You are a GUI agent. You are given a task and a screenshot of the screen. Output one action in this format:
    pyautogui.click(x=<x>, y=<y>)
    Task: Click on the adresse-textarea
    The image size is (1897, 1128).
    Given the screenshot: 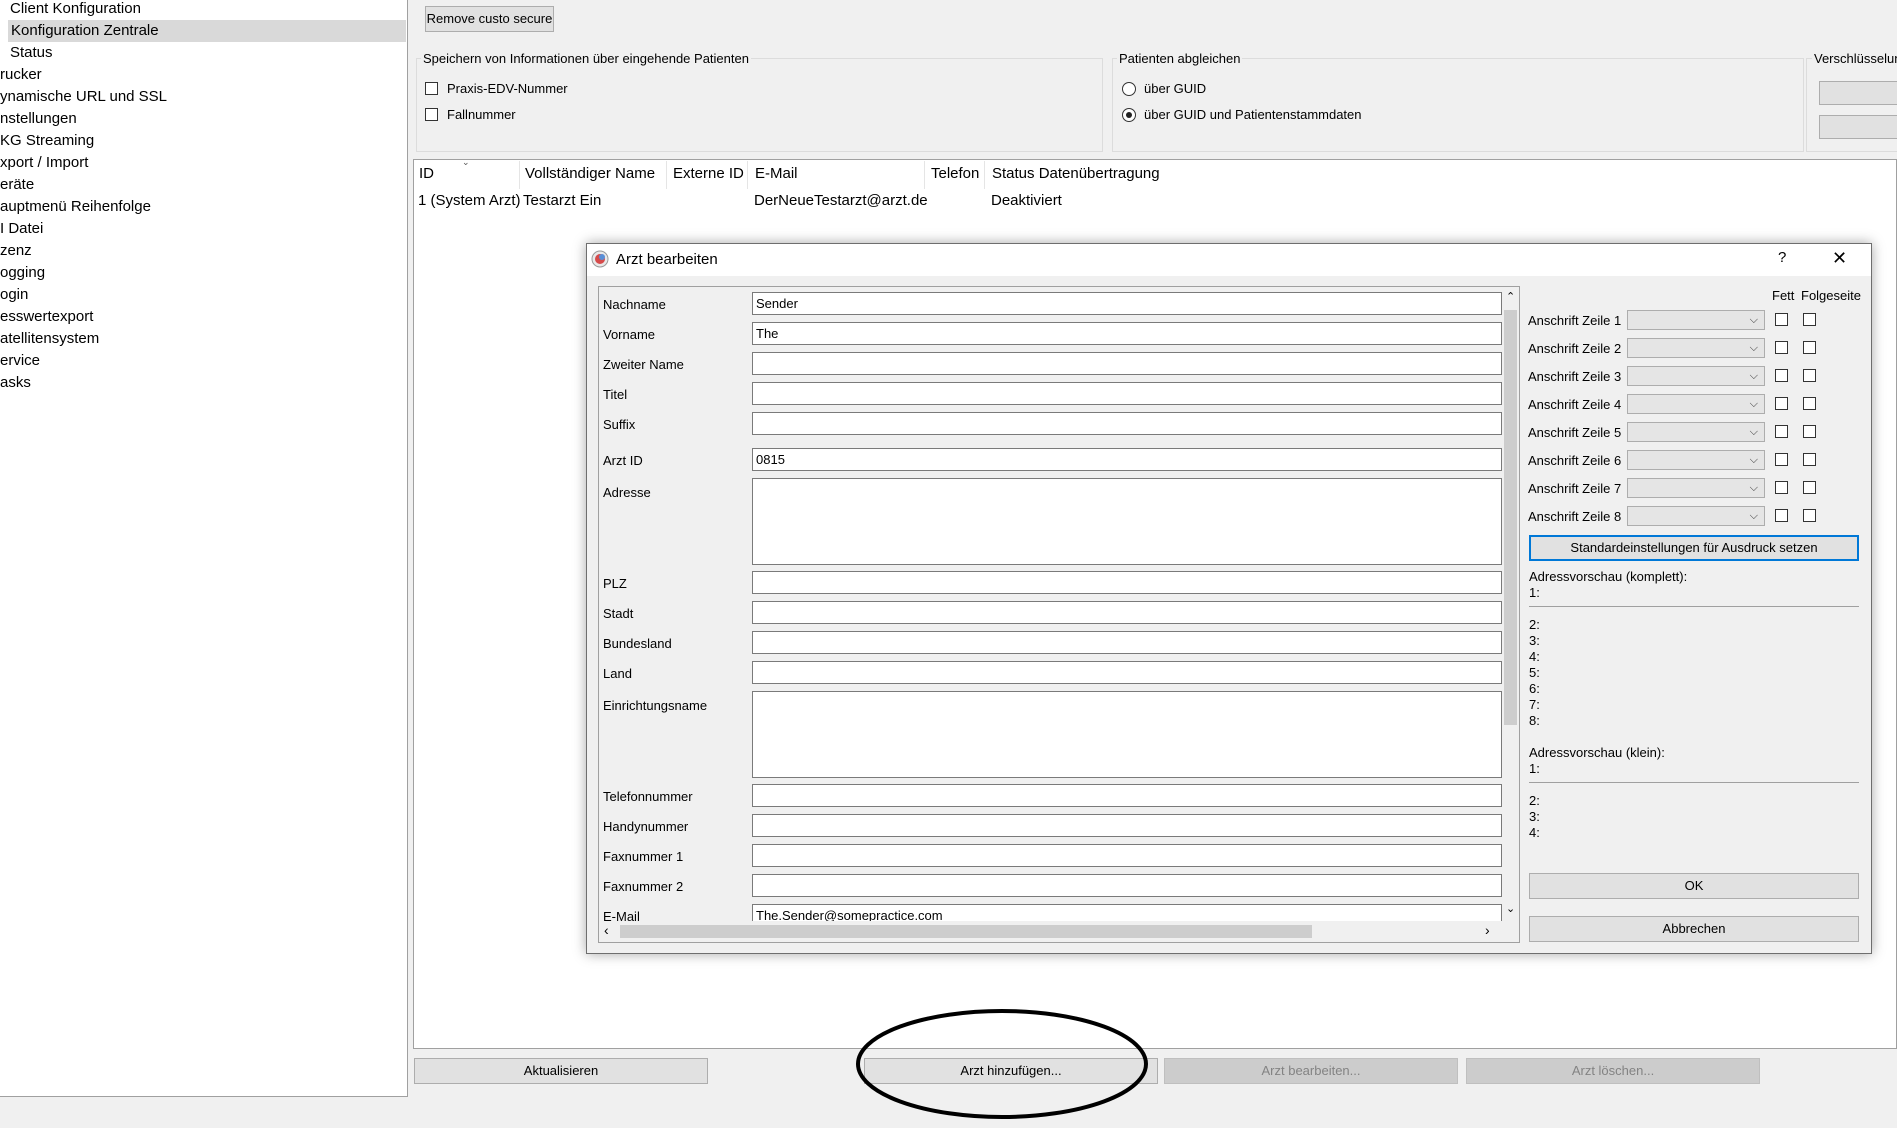 What is the action you would take?
    pyautogui.click(x=1127, y=521)
    